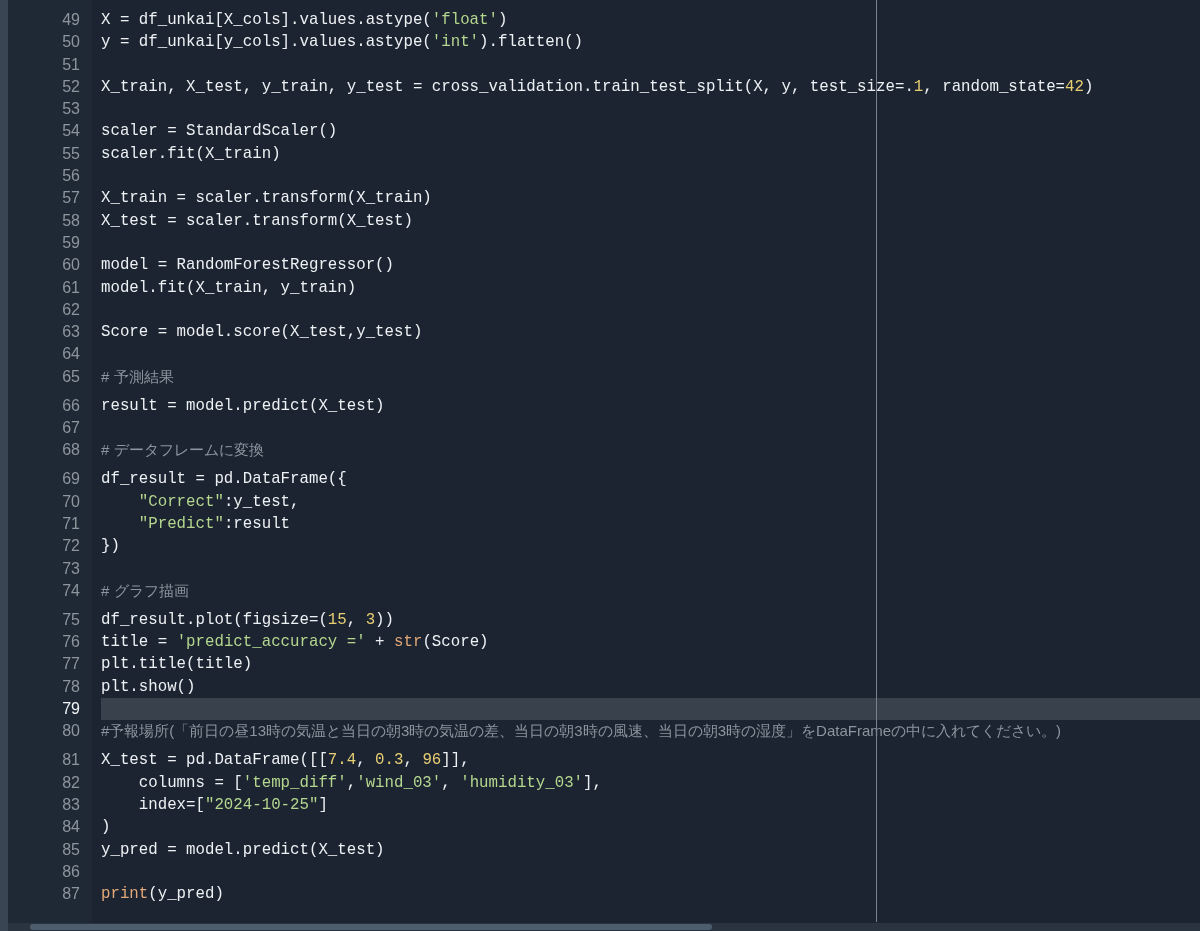 The width and height of the screenshot is (1200, 931). I want to click on code-line: plt.title(title), so click(177, 665).